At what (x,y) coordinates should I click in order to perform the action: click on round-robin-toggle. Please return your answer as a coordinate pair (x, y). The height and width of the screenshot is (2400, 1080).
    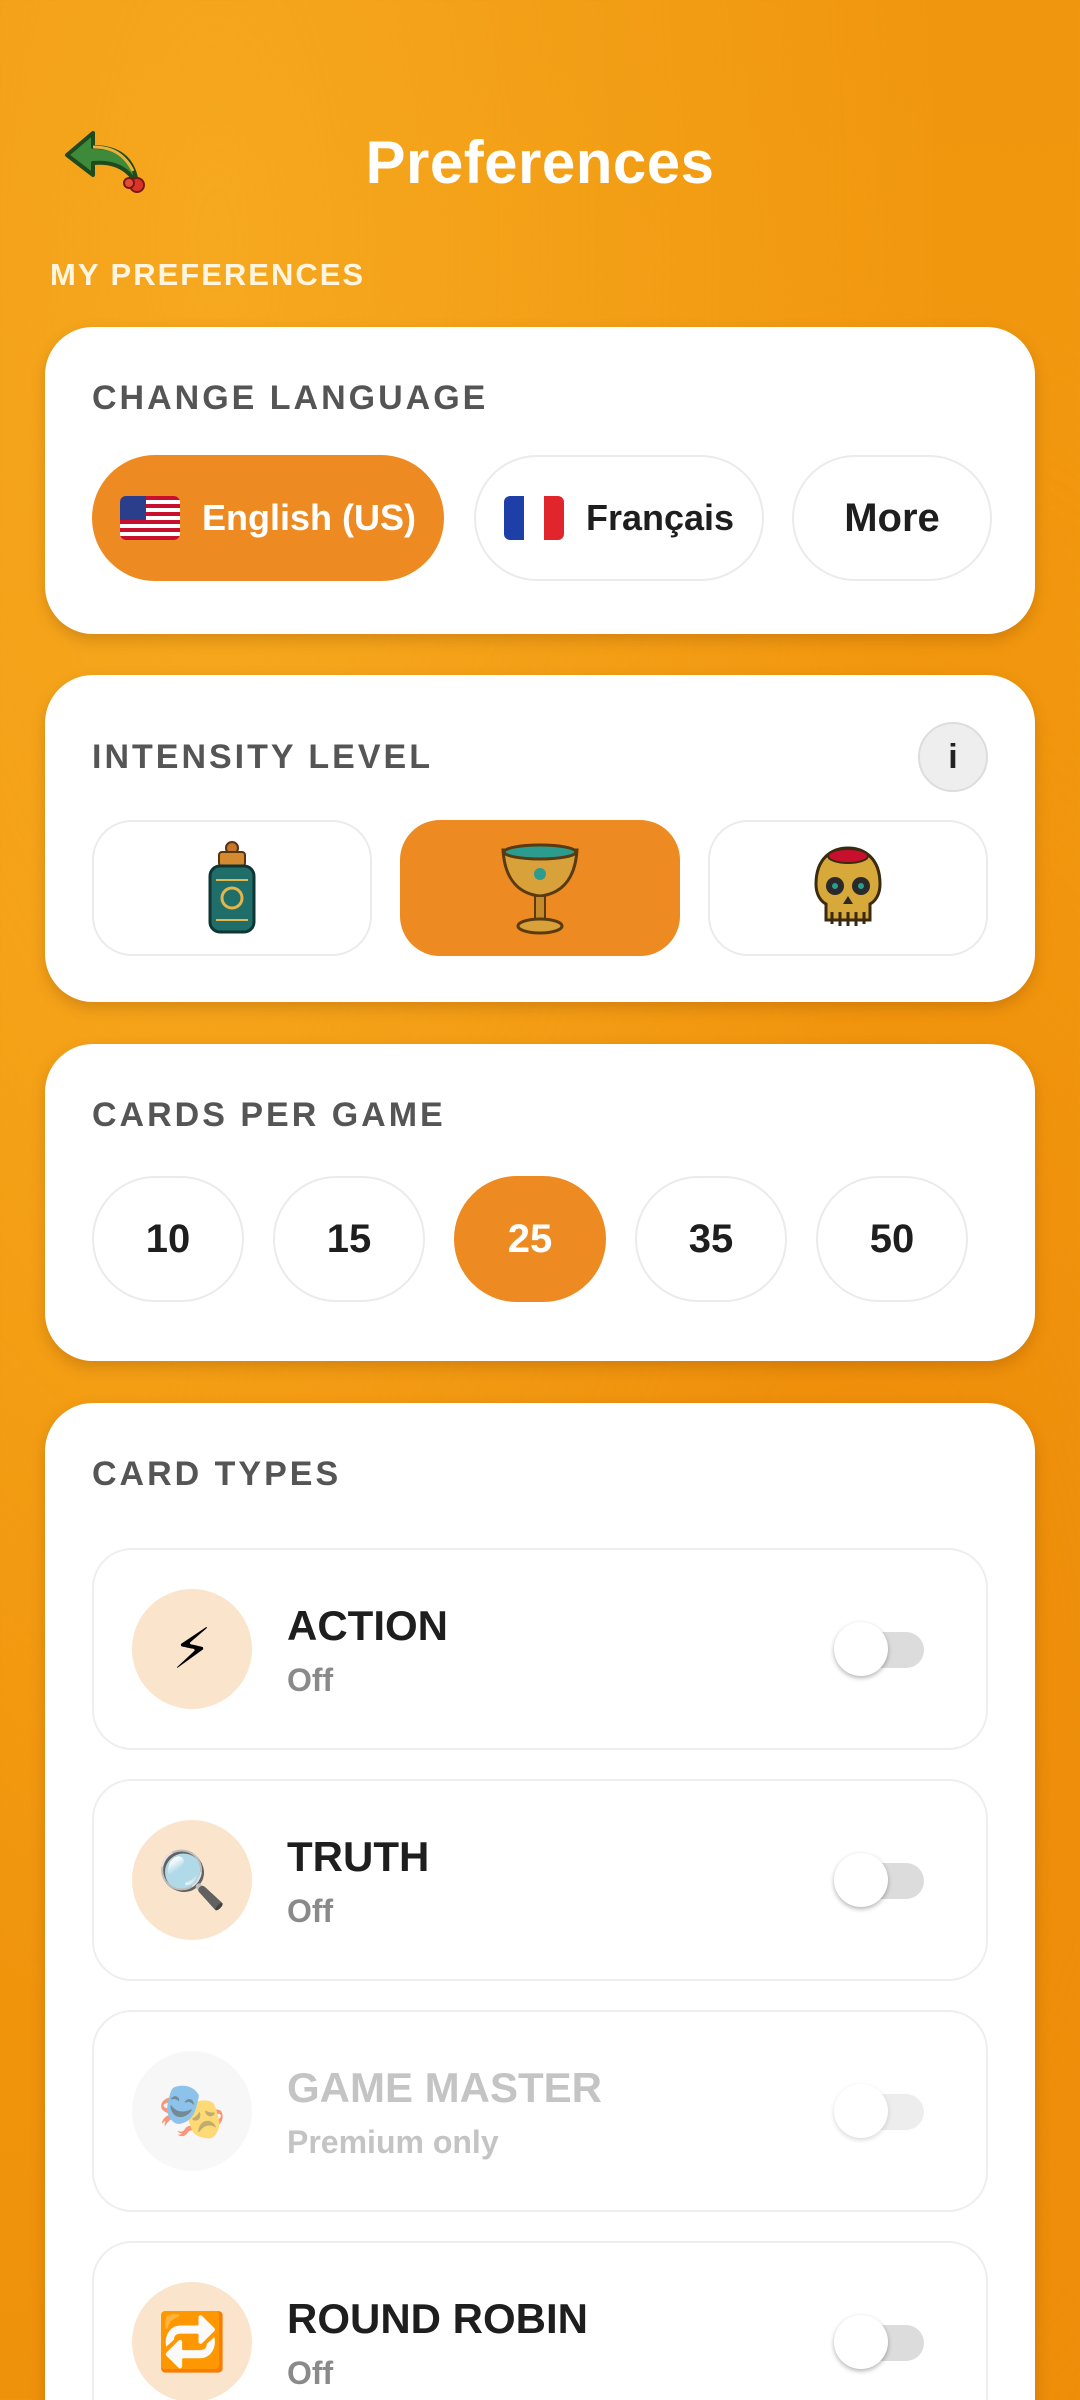
    Looking at the image, I should click on (880, 2342).